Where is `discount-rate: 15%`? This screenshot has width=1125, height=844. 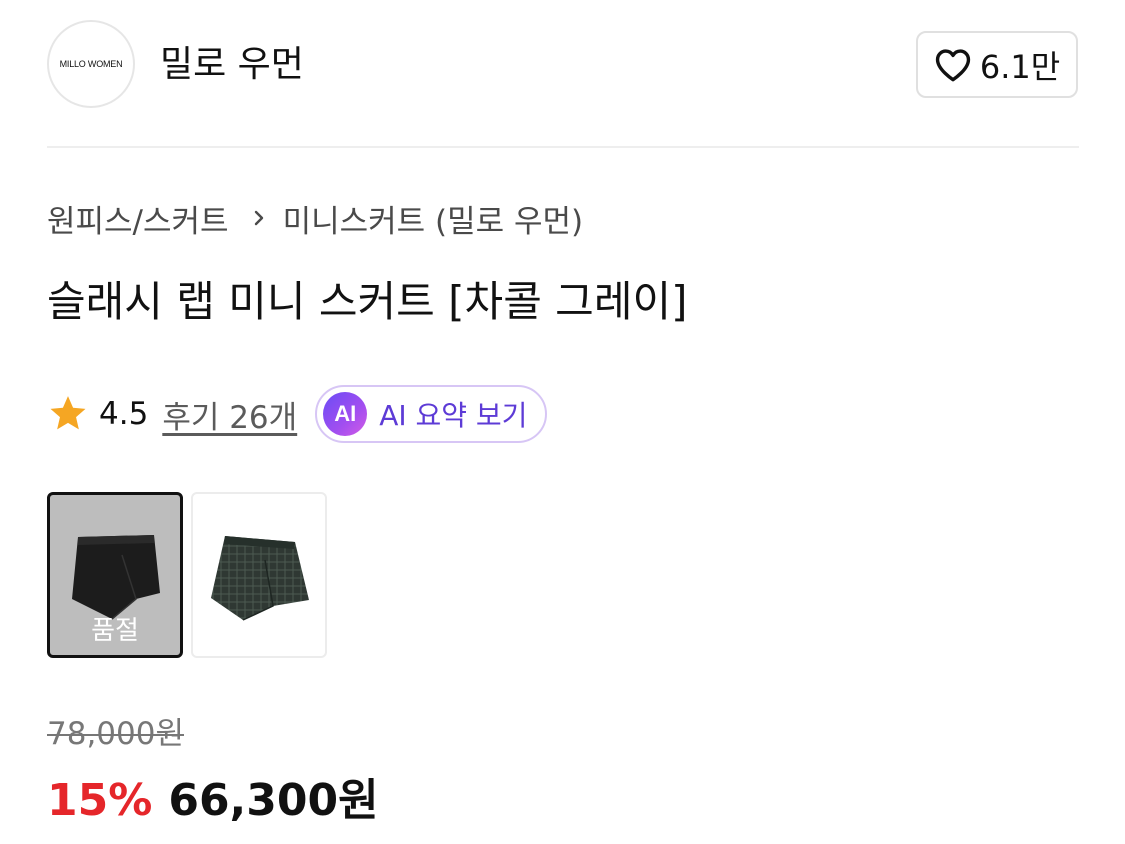 discount-rate: 15% is located at coordinates (100, 800).